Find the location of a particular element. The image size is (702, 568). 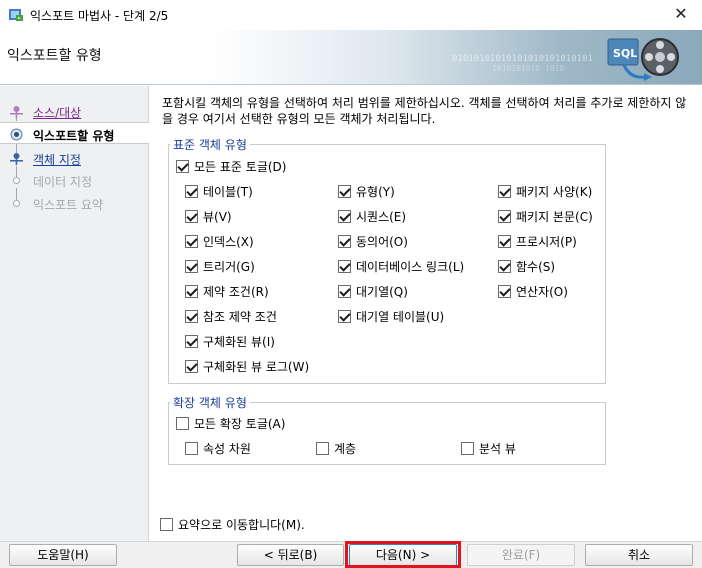

checkbox-ref-constraint: 참조 제약 조건 is located at coordinates (231, 316).